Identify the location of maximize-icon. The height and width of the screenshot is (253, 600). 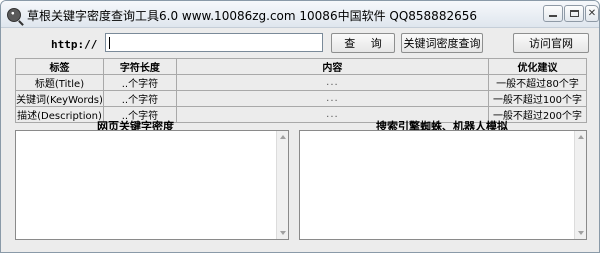
(574, 13).